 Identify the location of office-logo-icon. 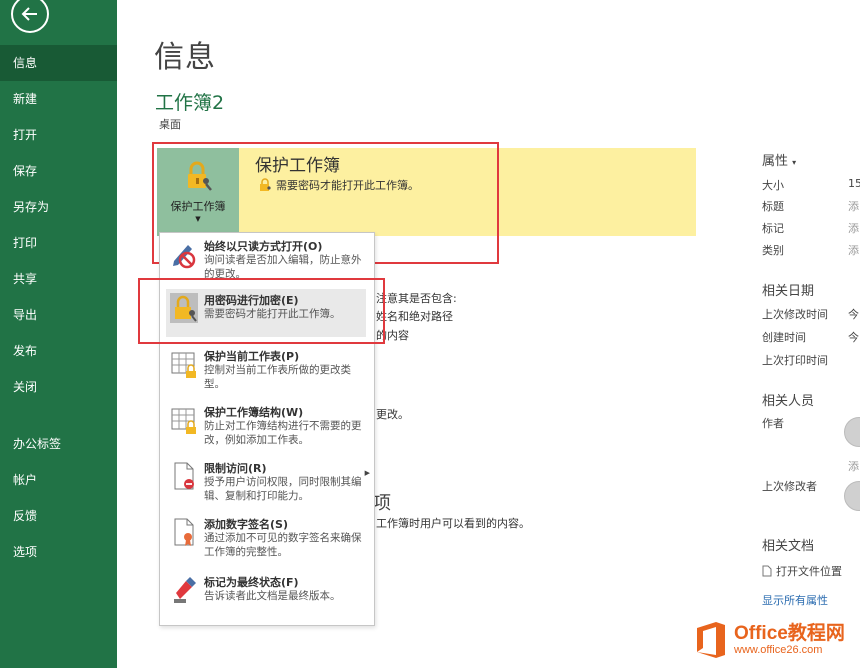
(711, 640).